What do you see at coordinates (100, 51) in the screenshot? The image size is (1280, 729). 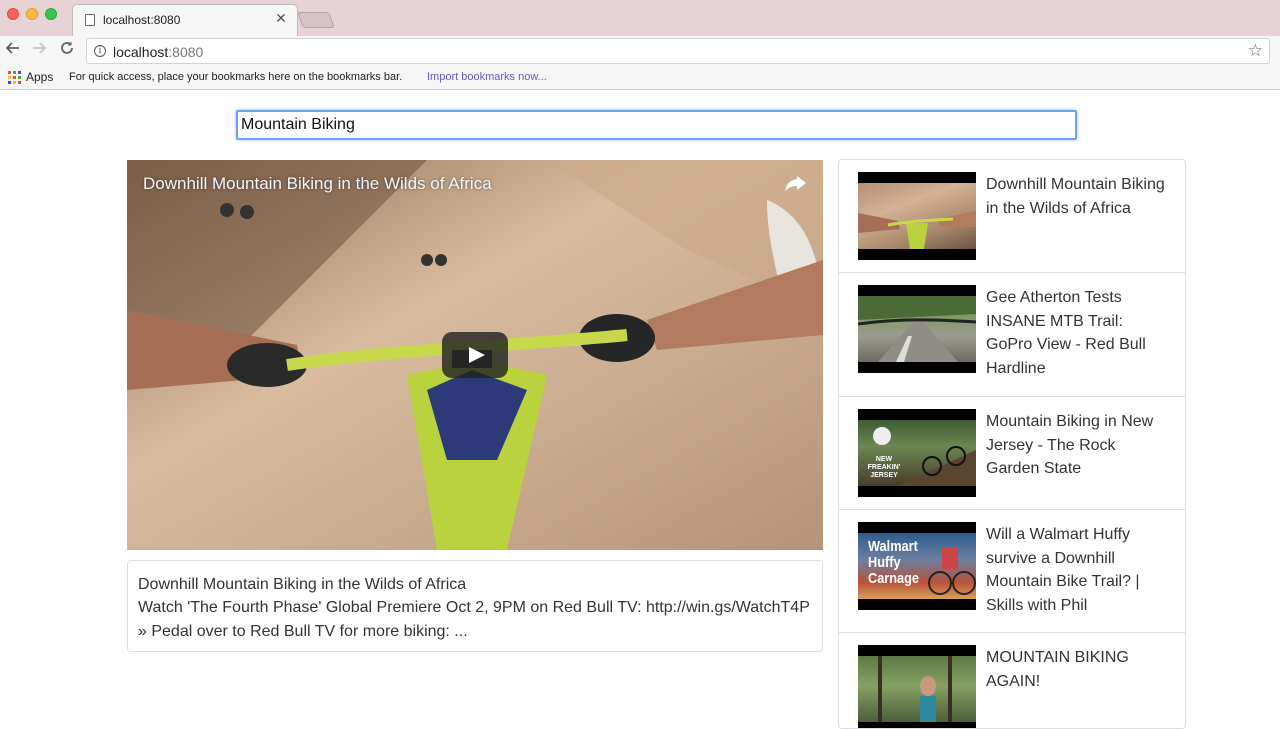 I see `info-icon: i` at bounding box center [100, 51].